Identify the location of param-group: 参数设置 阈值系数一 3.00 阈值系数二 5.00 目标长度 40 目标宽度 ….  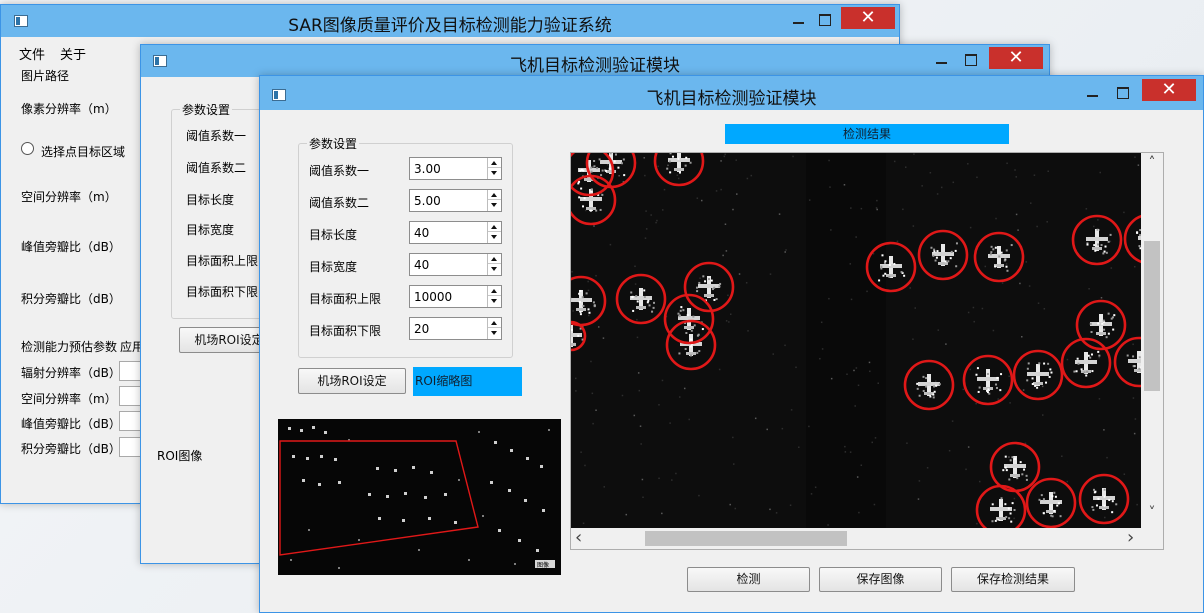
(405, 246).